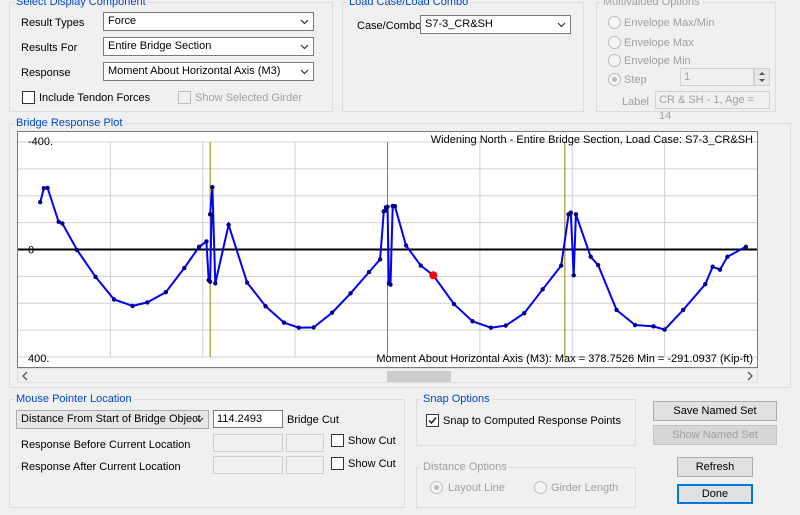 This screenshot has height=515, width=800. I want to click on multivalued-legend: Multivalued Options, so click(651, 4).